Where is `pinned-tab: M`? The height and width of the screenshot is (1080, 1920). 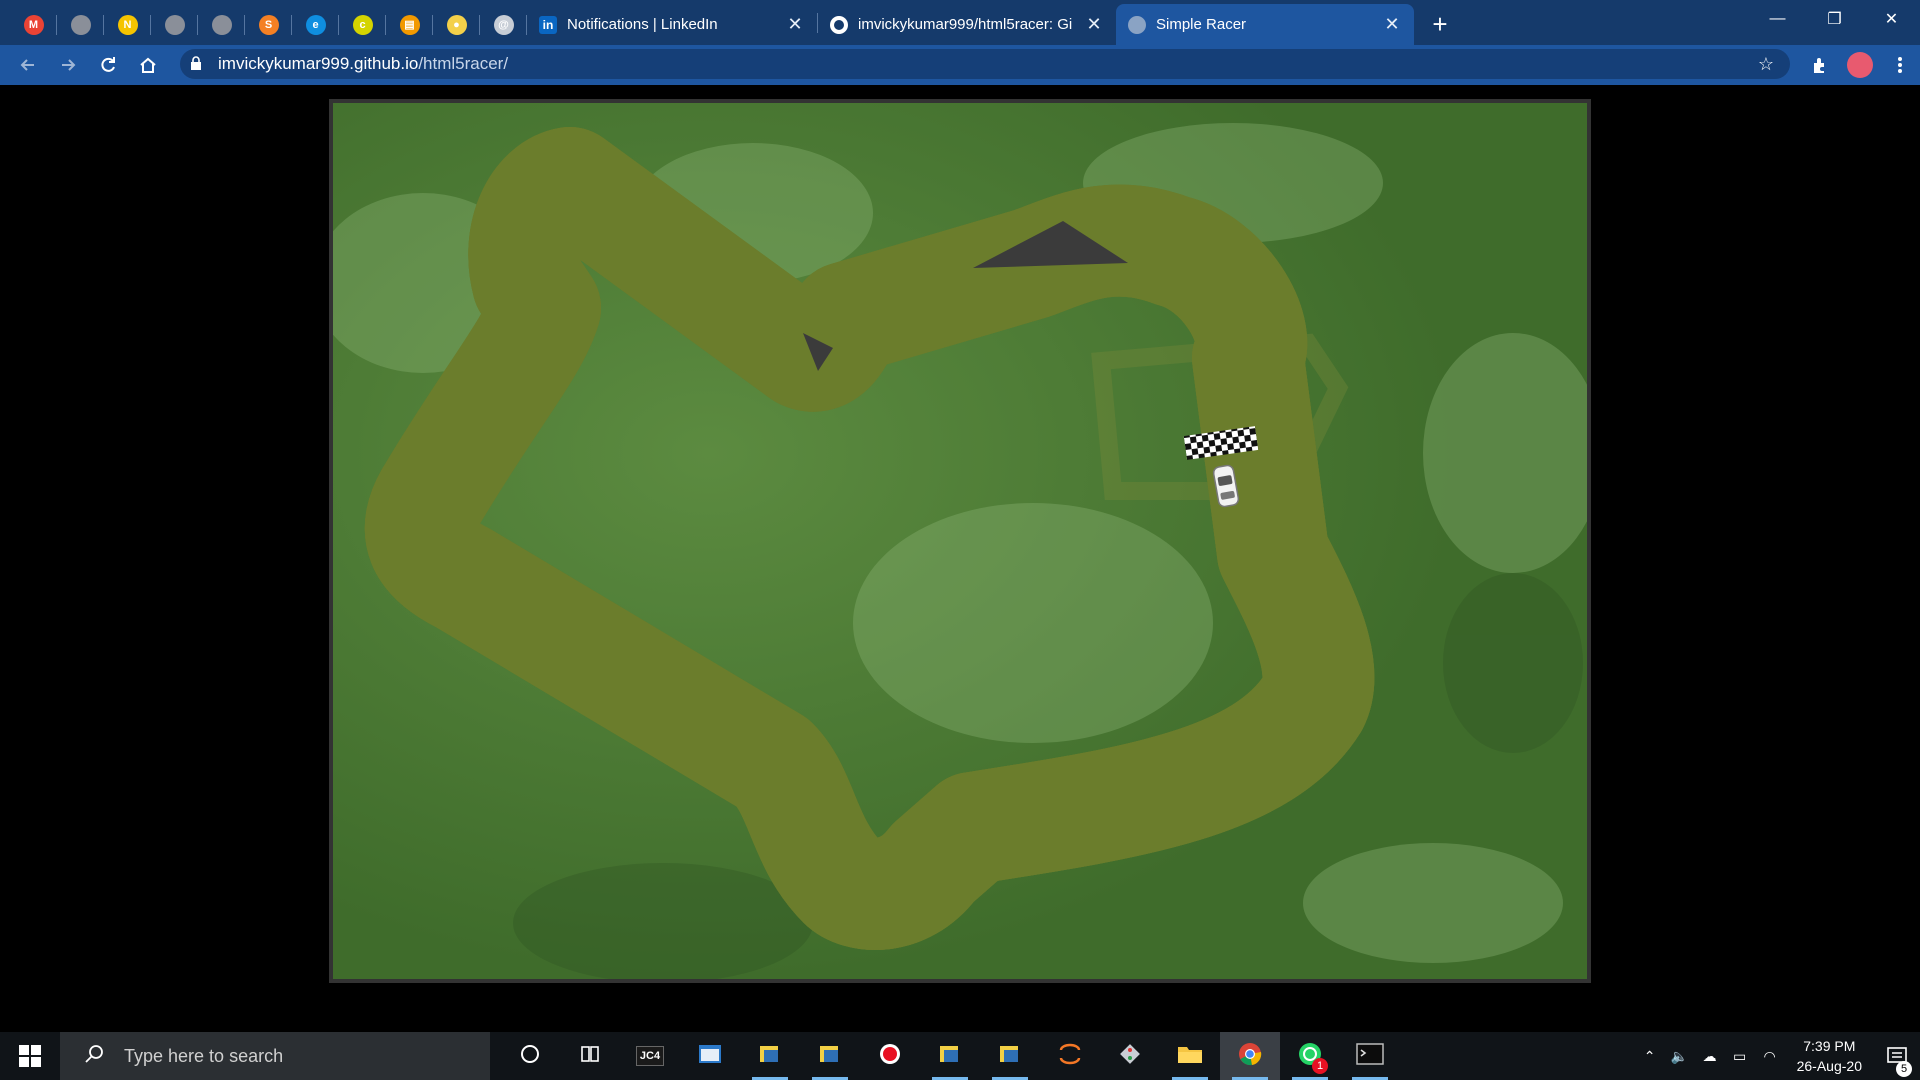
pinned-tab: M is located at coordinates (33, 24).